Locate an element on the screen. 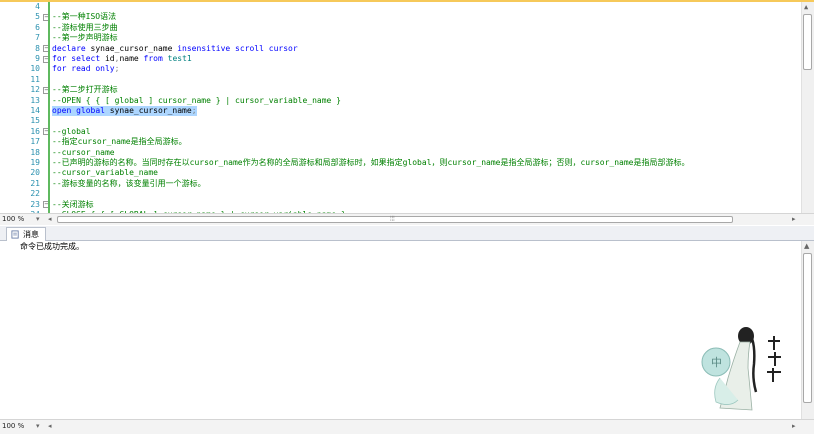 This screenshot has height=434, width=814. line-number-gutter: 456789101112131415161718192021222324 is located at coordinates (20, 108).